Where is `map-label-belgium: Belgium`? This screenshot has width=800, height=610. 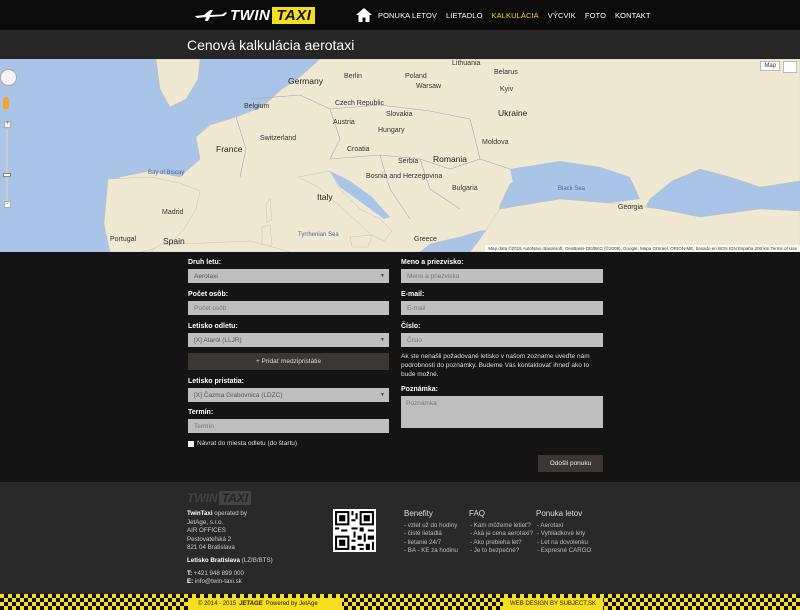 map-label-belgium: Belgium is located at coordinates (257, 106).